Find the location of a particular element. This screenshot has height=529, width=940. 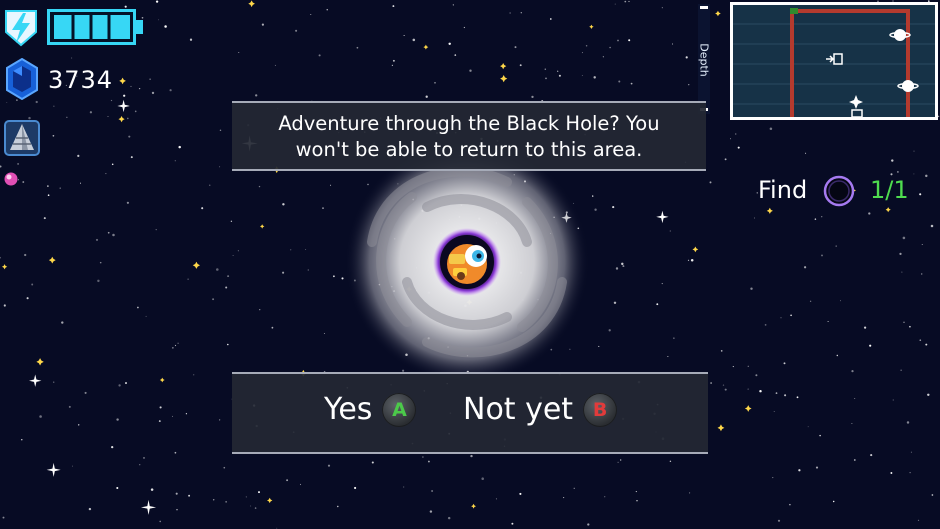

a-button-letter: A is located at coordinates (399, 409).